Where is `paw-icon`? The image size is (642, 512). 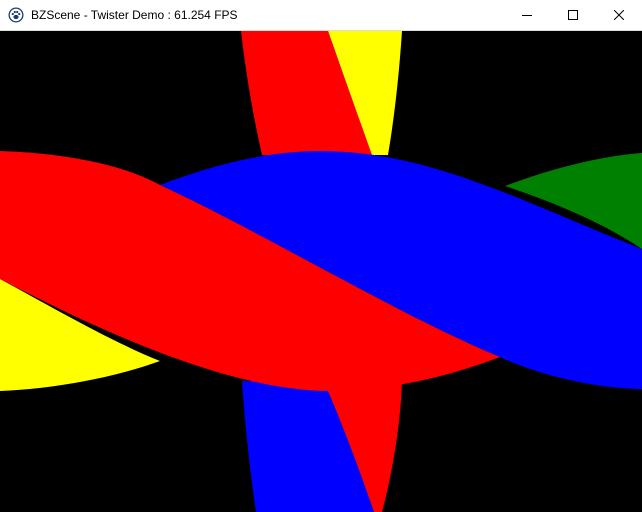 paw-icon is located at coordinates (16, 15).